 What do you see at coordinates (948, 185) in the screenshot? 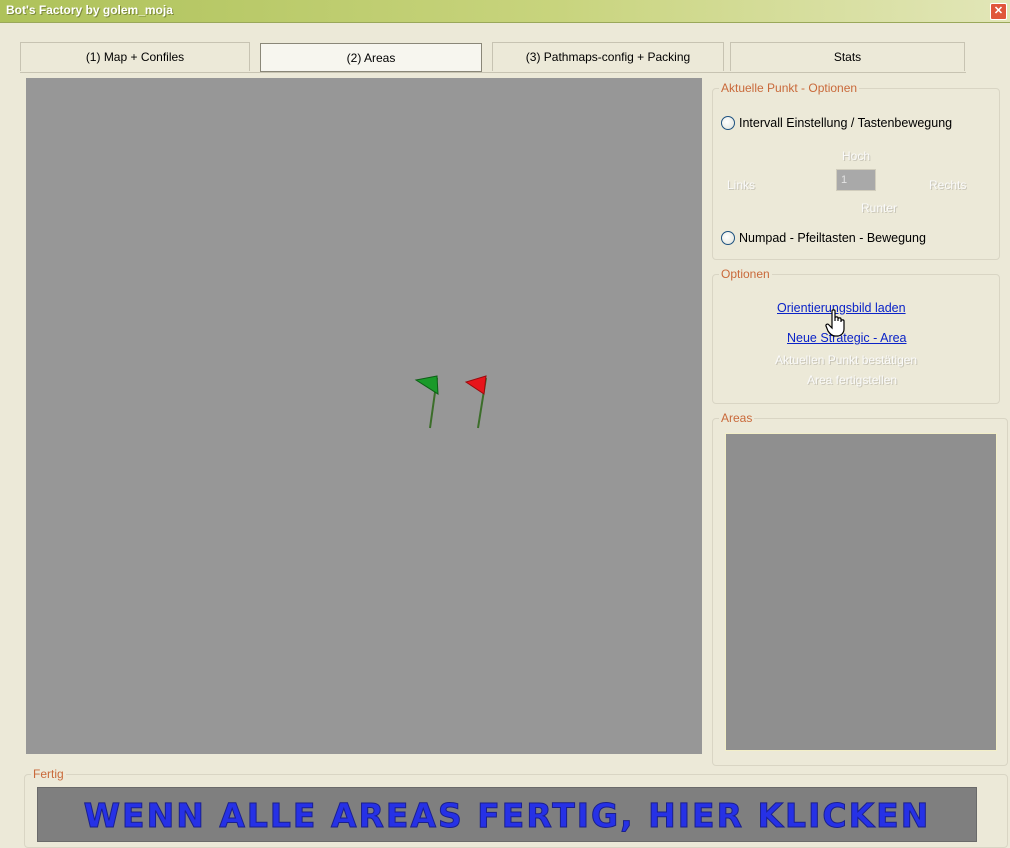
I see `label-right: Rechts` at bounding box center [948, 185].